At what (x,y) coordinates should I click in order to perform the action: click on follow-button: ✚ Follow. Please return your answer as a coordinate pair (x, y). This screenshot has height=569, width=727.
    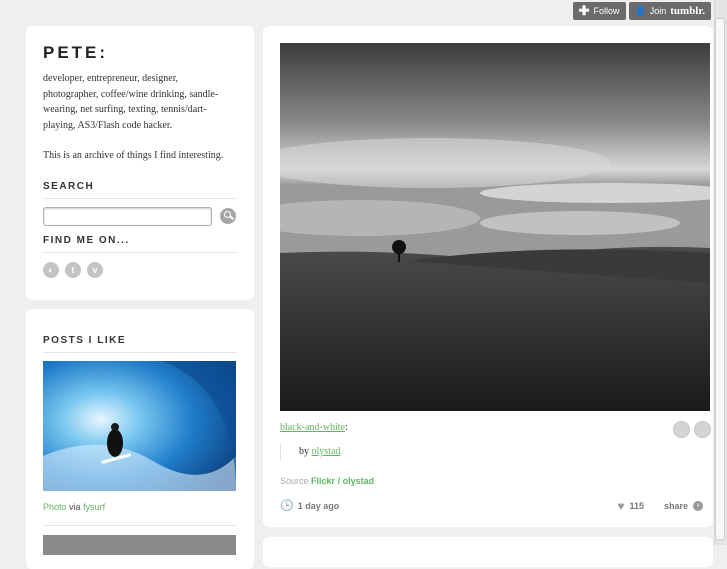
    Looking at the image, I should click on (599, 11).